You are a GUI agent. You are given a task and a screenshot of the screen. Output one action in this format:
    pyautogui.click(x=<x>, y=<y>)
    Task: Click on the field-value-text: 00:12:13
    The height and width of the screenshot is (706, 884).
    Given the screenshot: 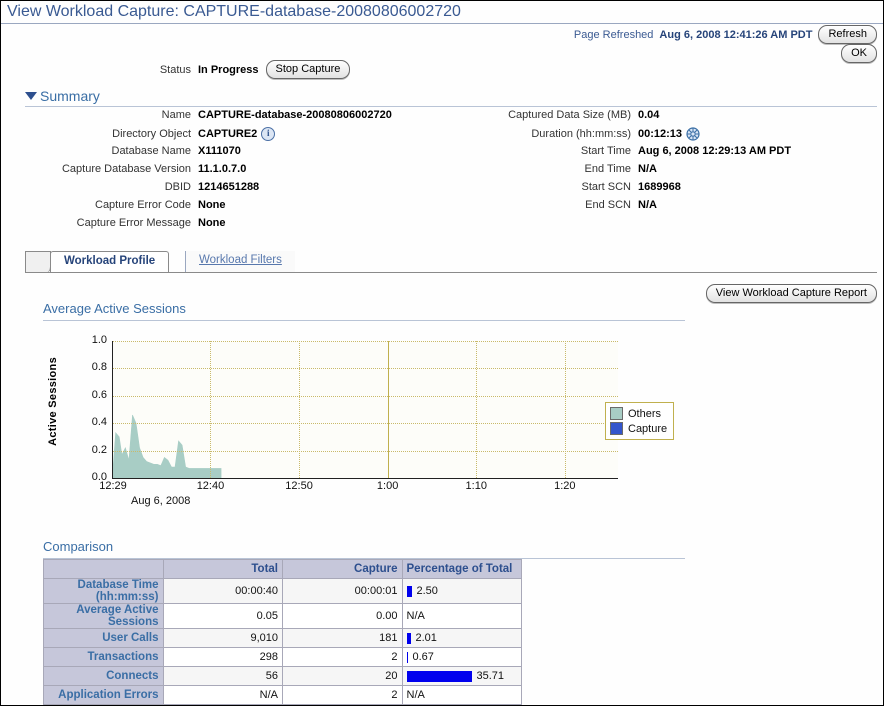 What is the action you would take?
    pyautogui.click(x=660, y=134)
    